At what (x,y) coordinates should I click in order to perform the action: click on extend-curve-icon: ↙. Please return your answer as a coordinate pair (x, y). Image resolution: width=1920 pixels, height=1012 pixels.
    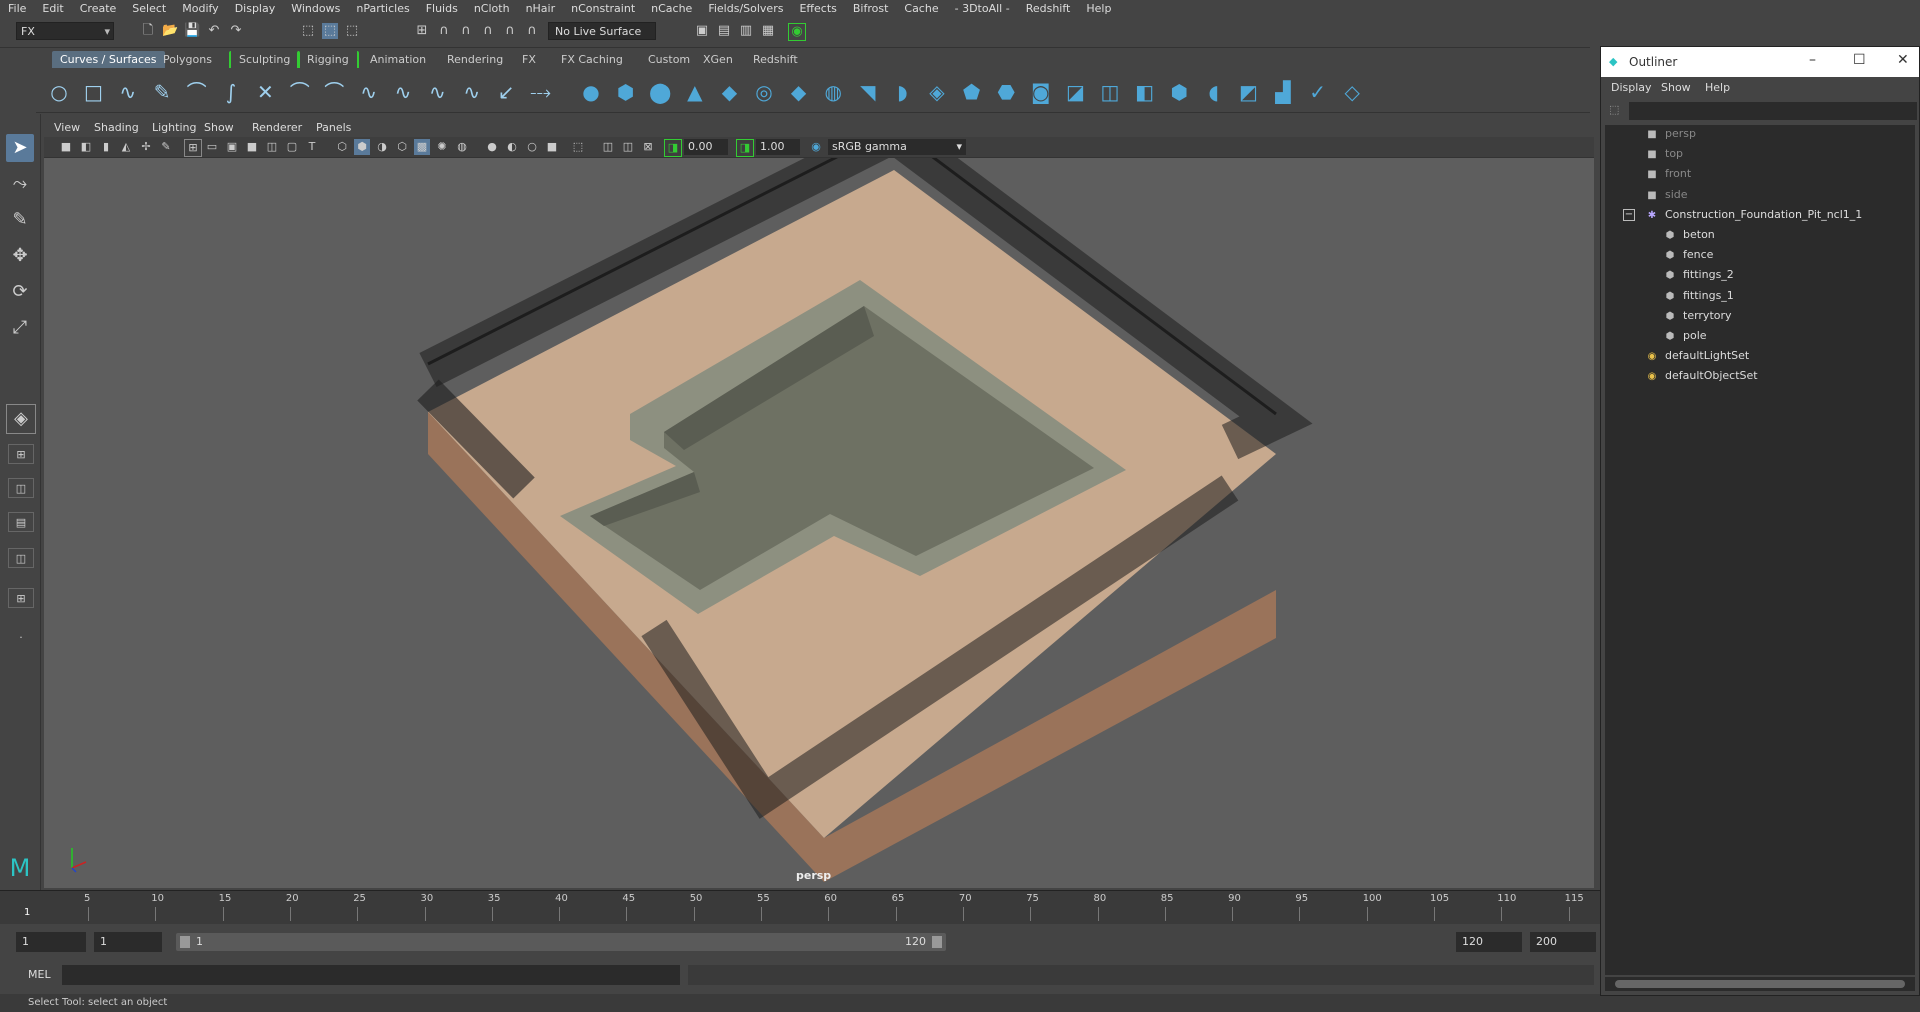
    Looking at the image, I should click on (506, 92).